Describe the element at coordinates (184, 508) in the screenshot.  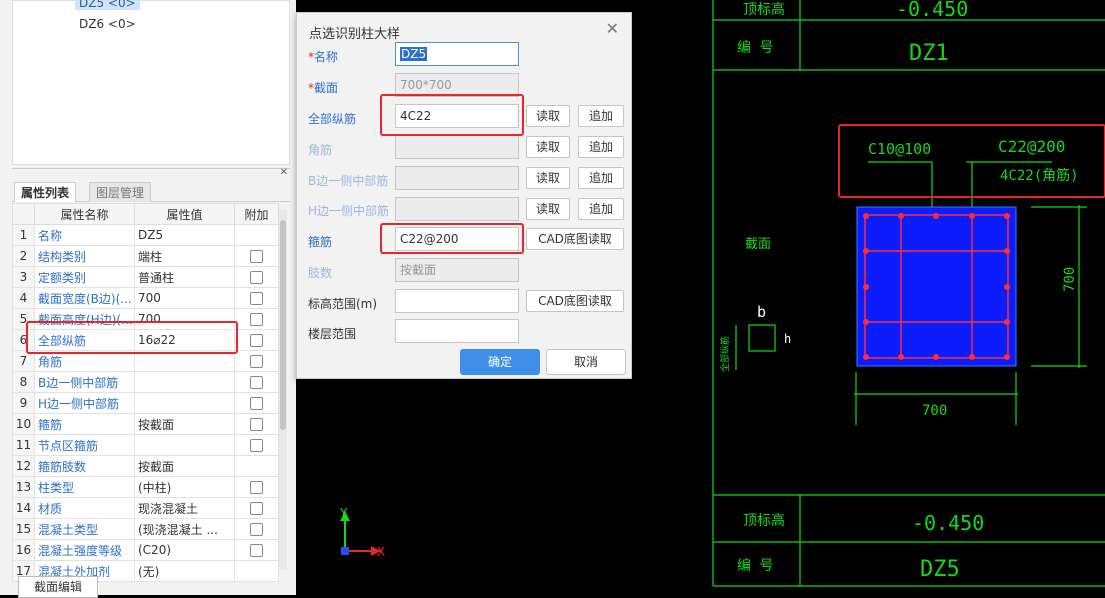
I see `property-value: 现浇混凝土` at that location.